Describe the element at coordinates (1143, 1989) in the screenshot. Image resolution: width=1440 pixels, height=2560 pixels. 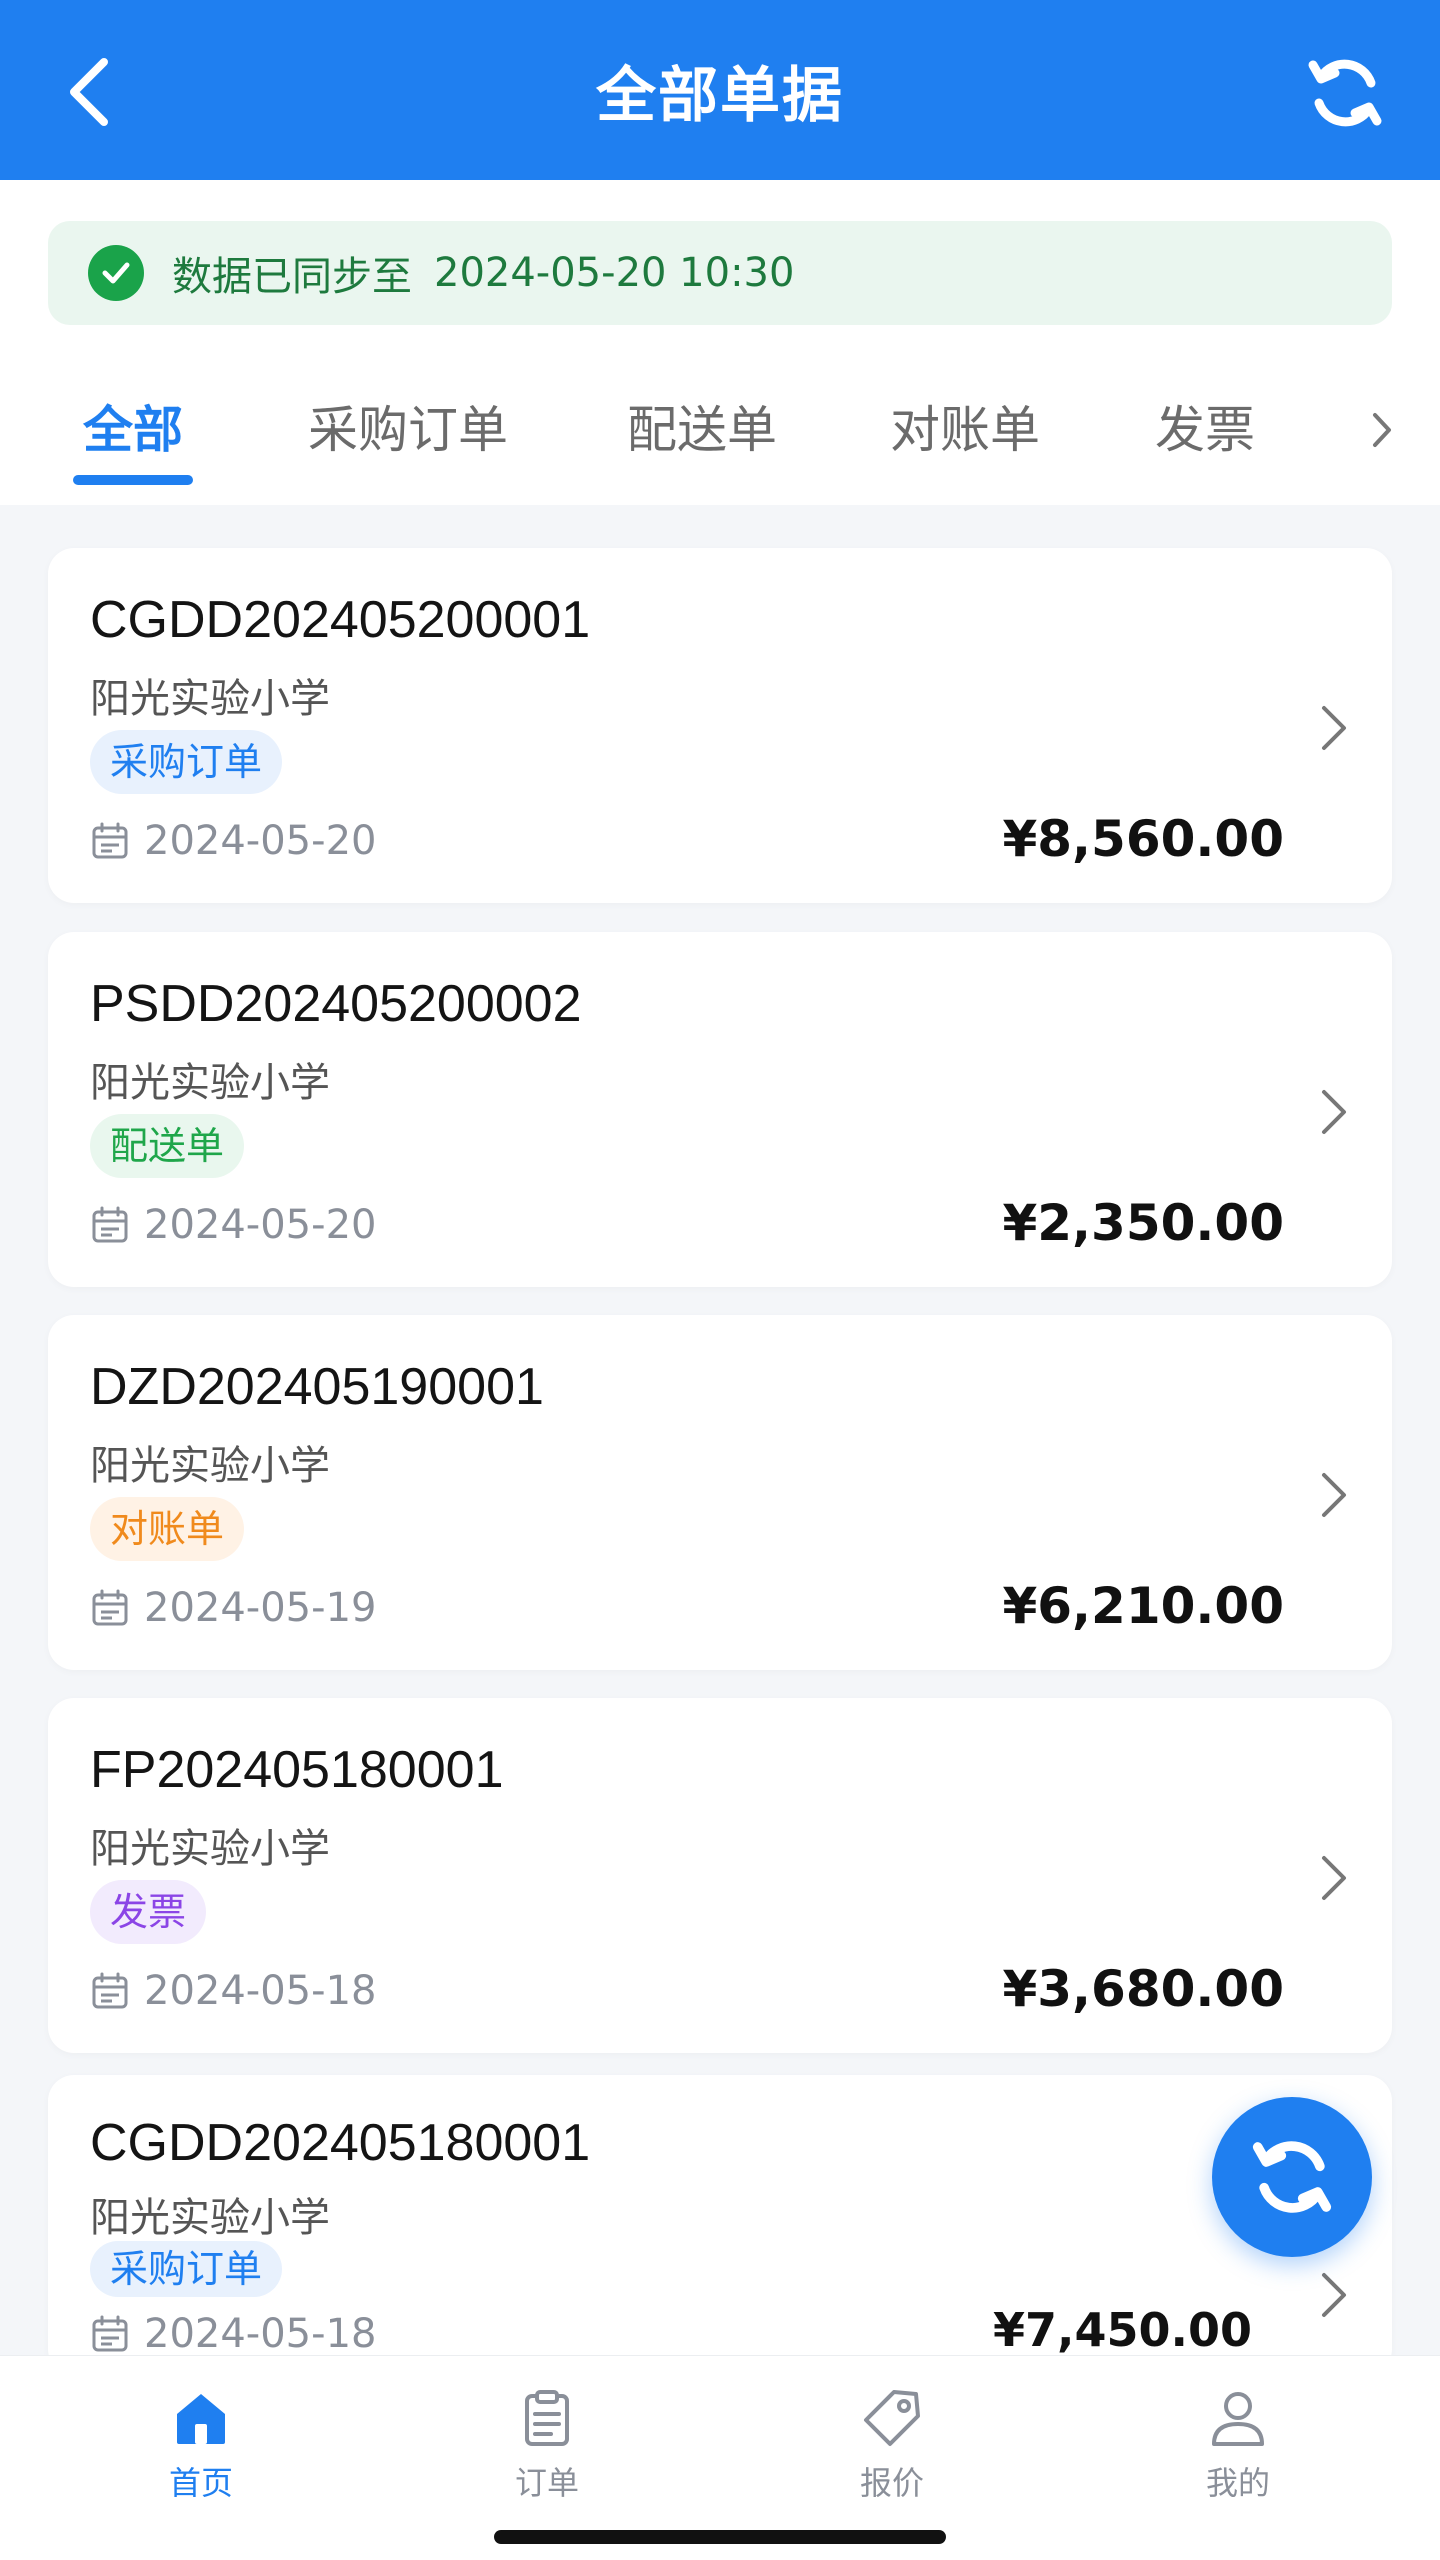
I see `document-amount: ¥3,680.00` at that location.